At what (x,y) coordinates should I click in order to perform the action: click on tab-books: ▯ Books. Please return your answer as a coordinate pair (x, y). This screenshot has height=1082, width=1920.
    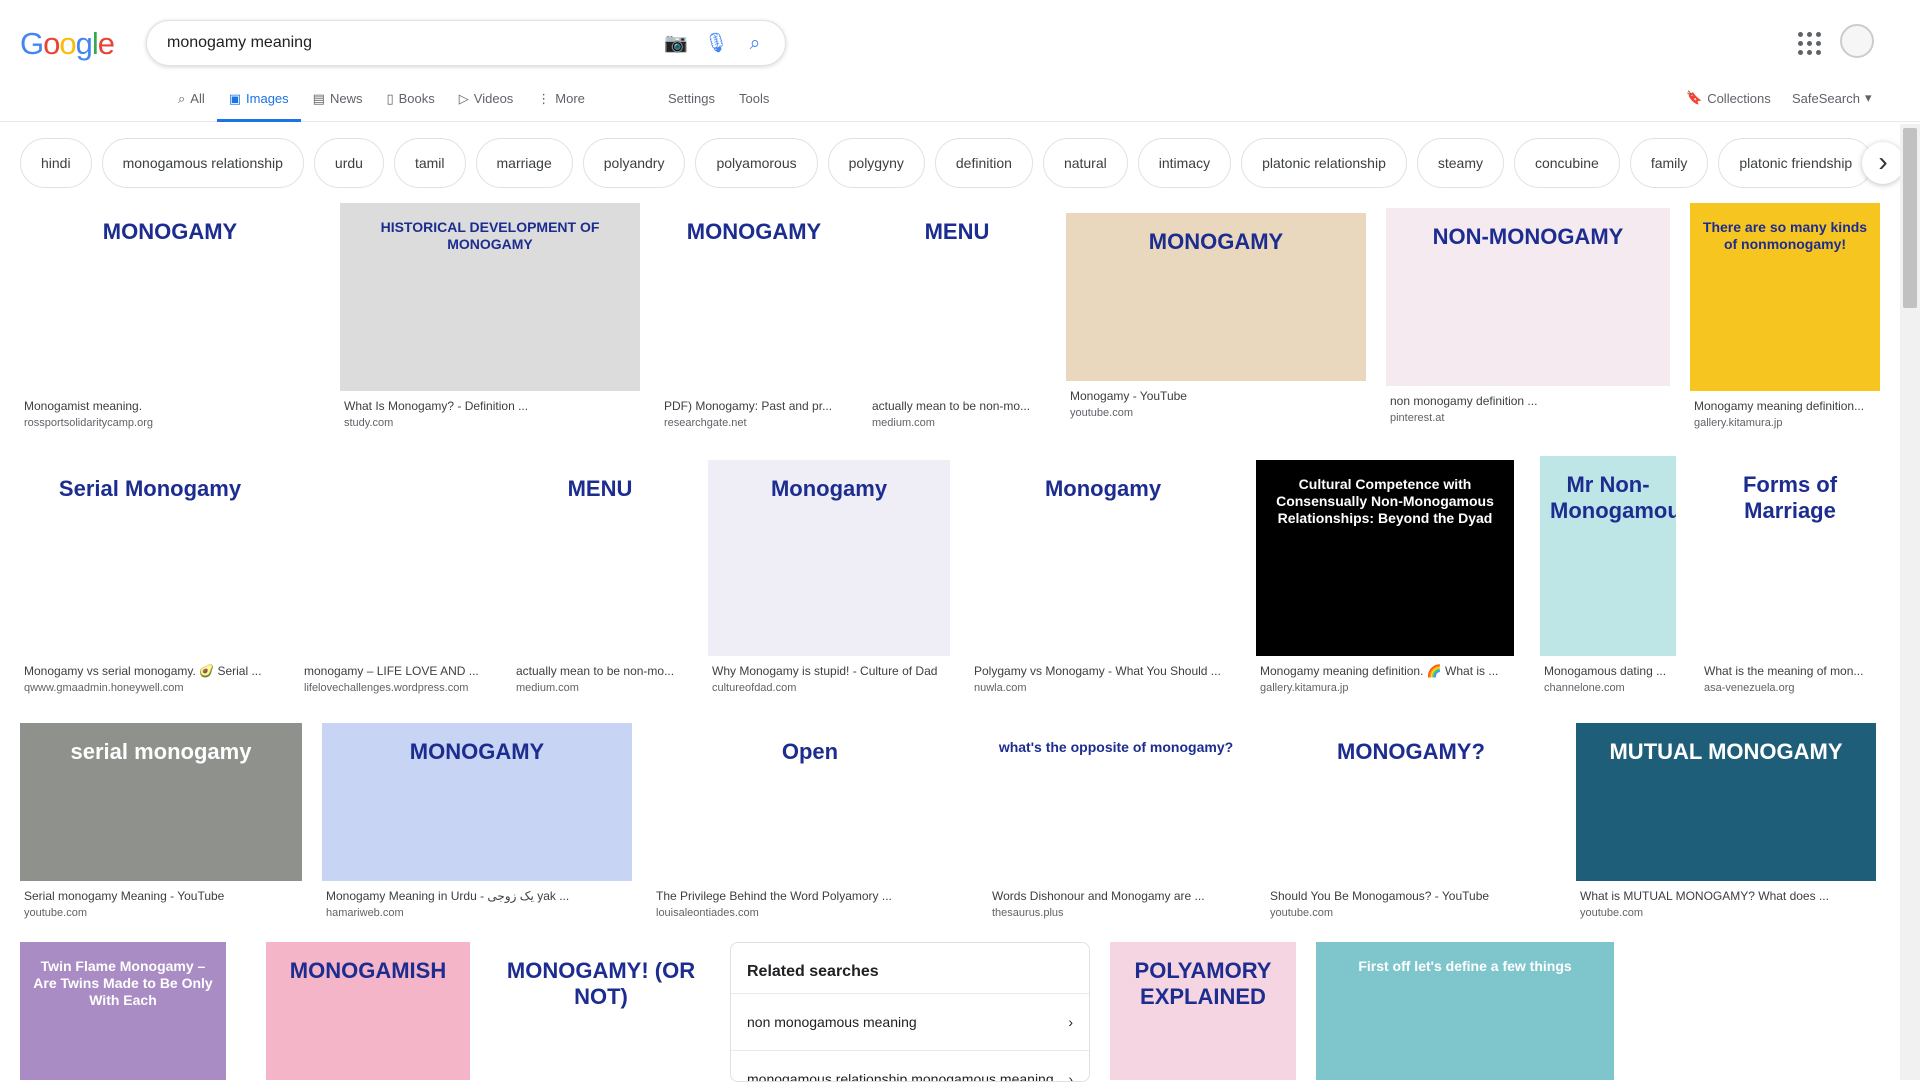
    Looking at the image, I should click on (410, 105).